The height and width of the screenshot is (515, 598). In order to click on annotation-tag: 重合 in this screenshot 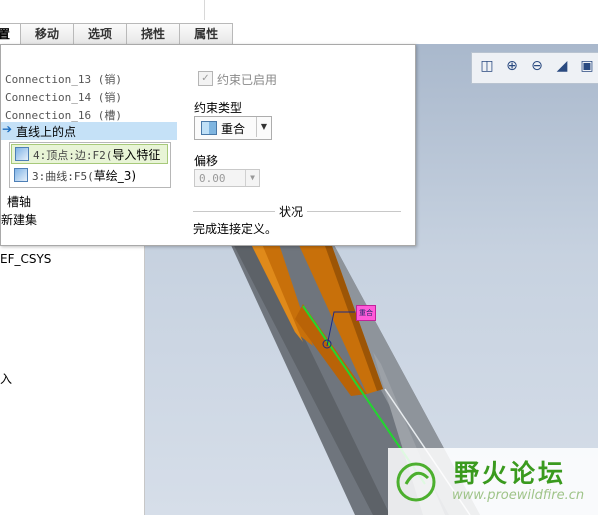, I will do `click(366, 313)`.